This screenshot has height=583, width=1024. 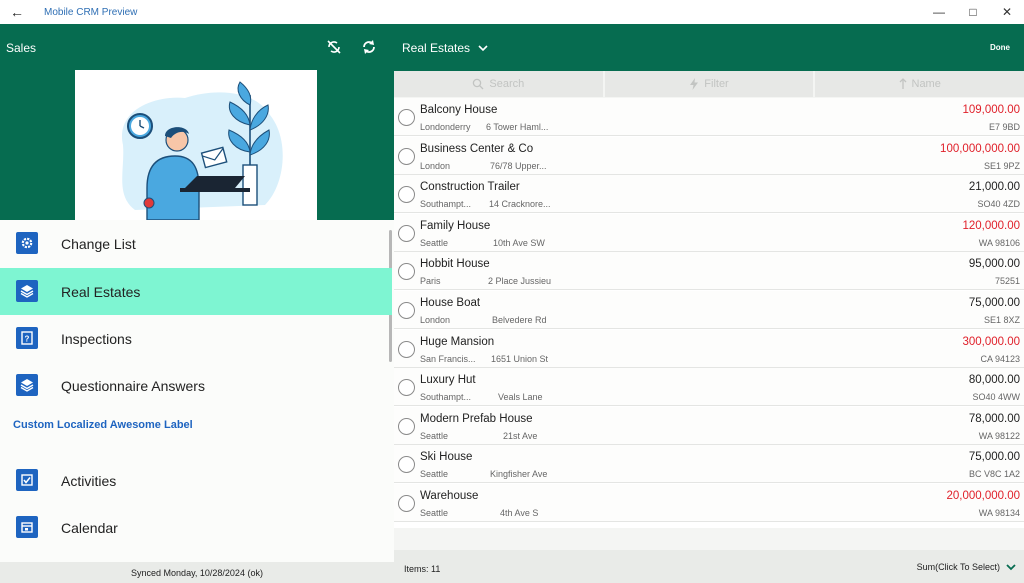 What do you see at coordinates (197, 572) in the screenshot?
I see `sync-status: Synced Monday, 10/28/2024 (ok)` at bounding box center [197, 572].